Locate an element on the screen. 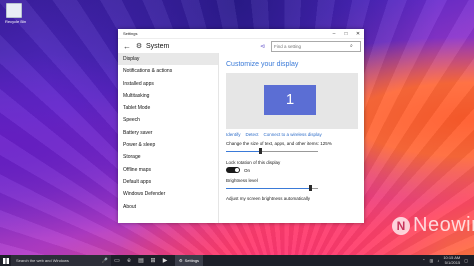  minimize-button: – is located at coordinates (334, 34).